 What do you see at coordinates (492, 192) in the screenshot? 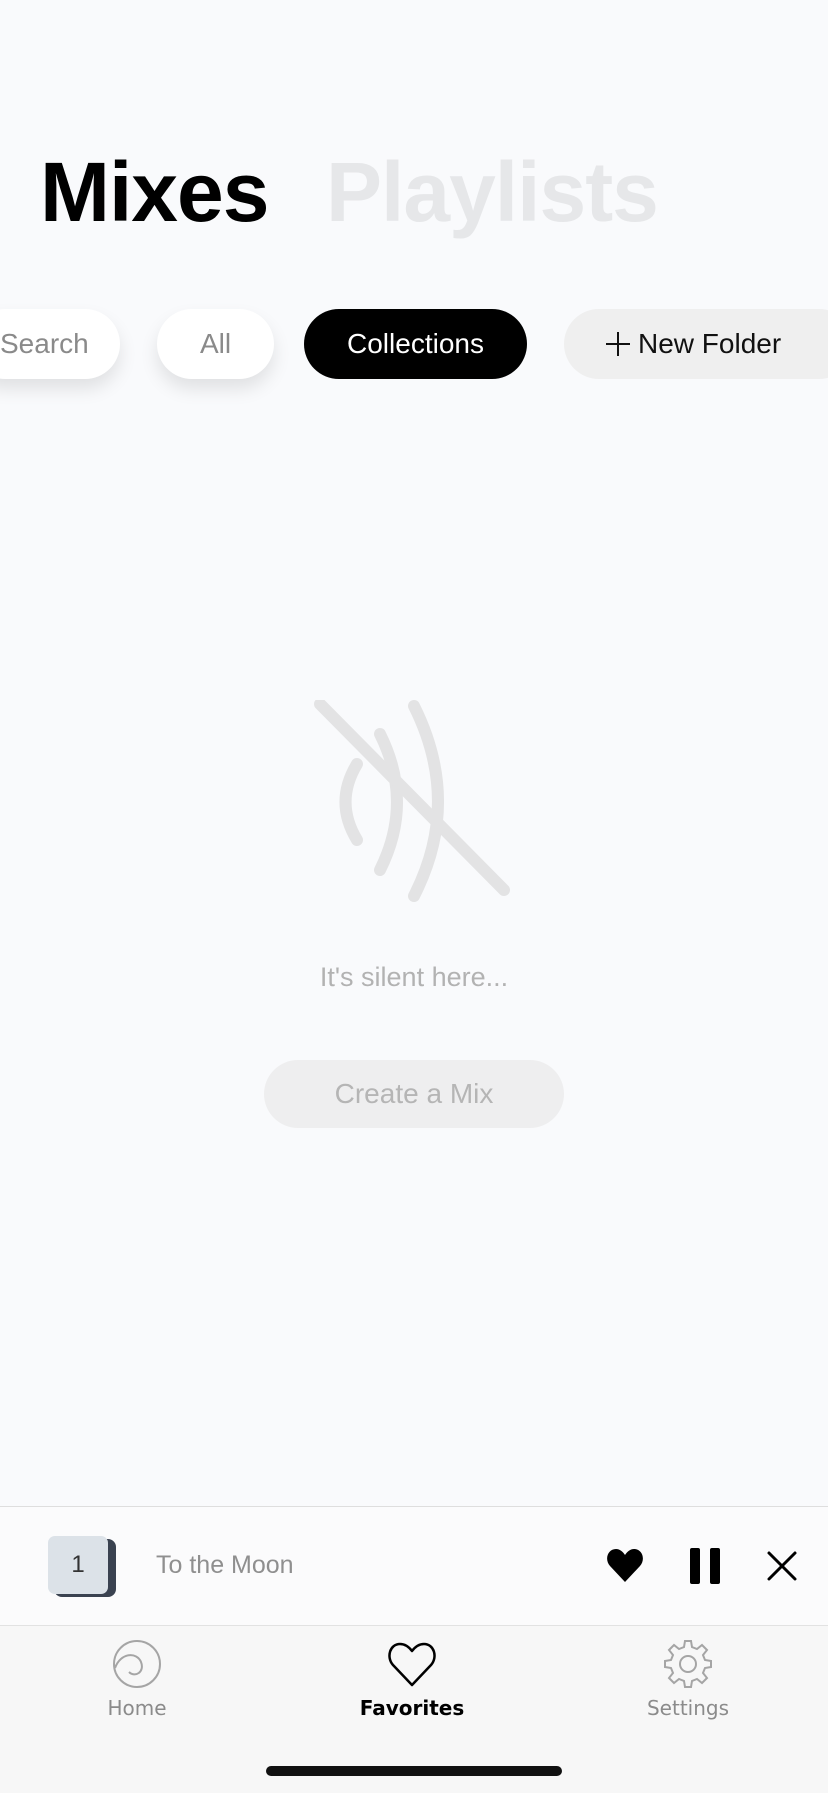
I see `tab-playlists: Playlists` at bounding box center [492, 192].